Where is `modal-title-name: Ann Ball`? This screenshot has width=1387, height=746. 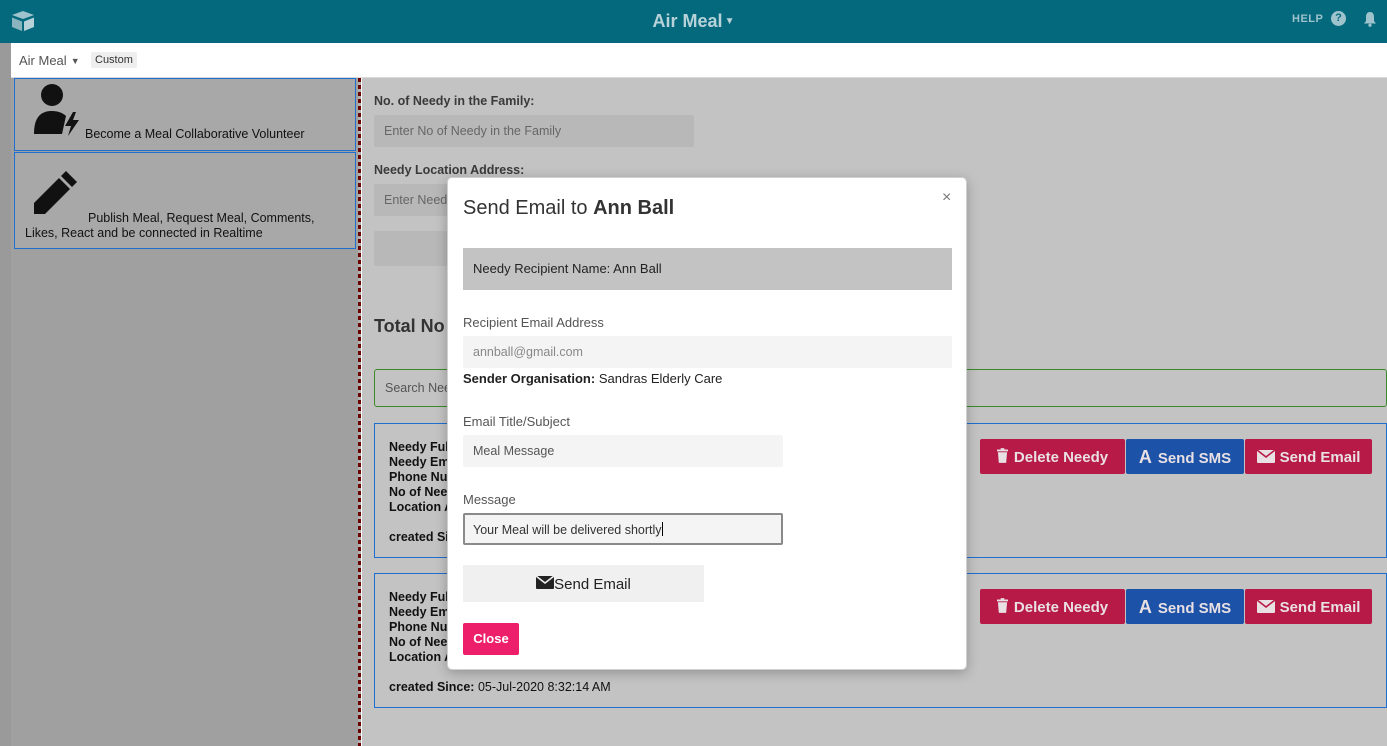
modal-title-name: Ann Ball is located at coordinates (634, 208).